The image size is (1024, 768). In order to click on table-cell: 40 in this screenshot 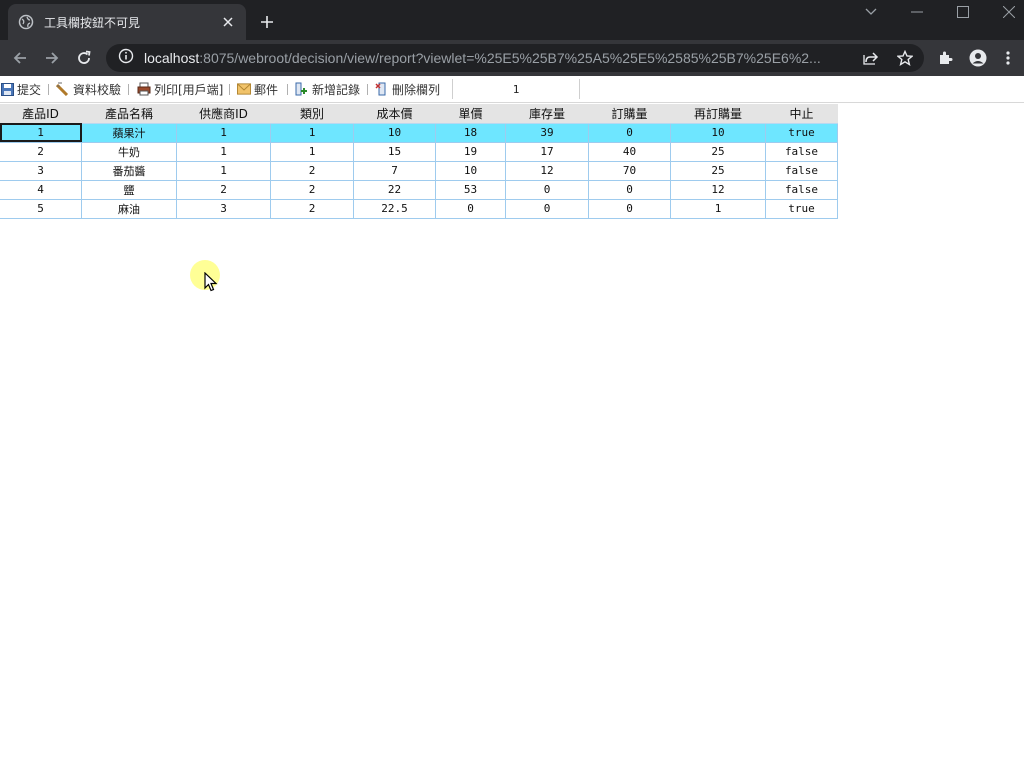, I will do `click(629, 151)`.